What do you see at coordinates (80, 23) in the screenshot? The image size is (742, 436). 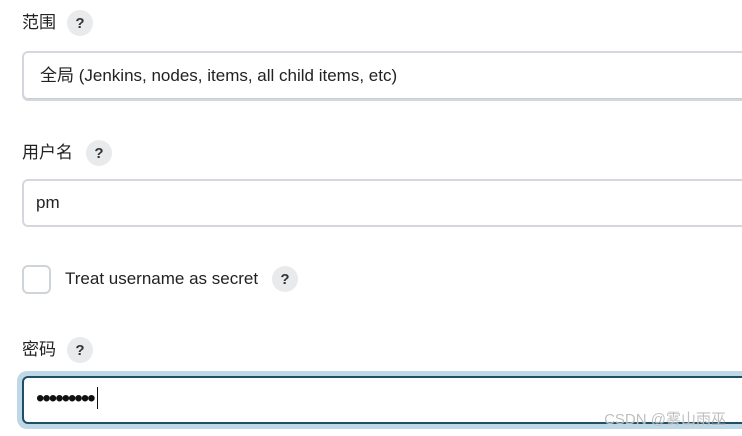 I see `scope-help-icon: ?` at bounding box center [80, 23].